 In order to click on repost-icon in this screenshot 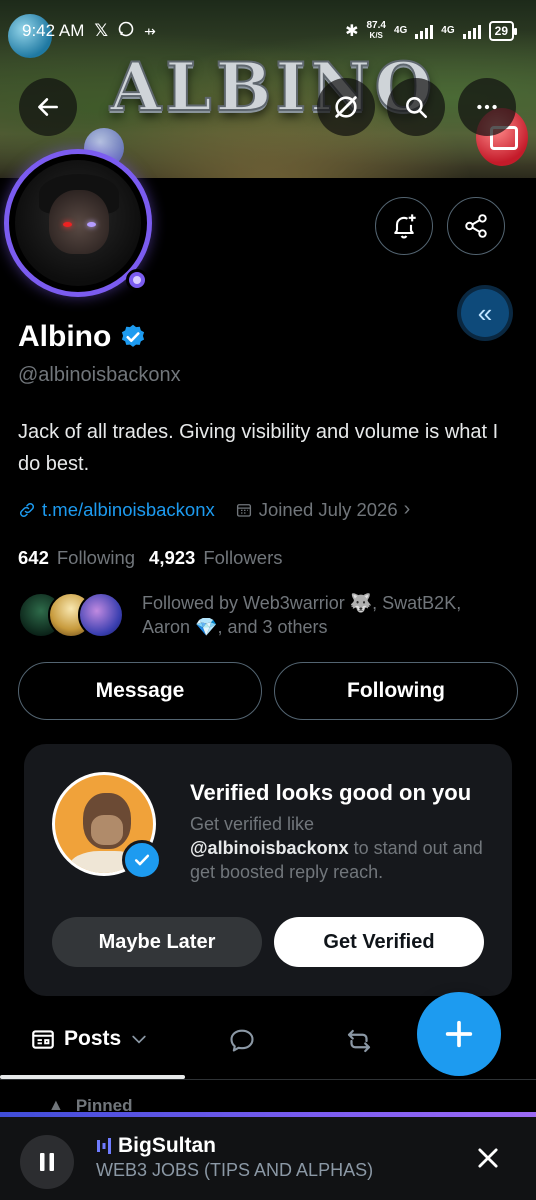, I will do `click(359, 1041)`.